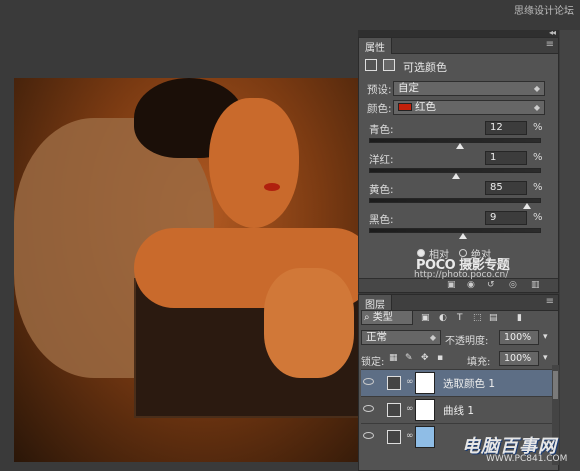  I want to click on colors-dropdown: 红色 ◆, so click(469, 107).